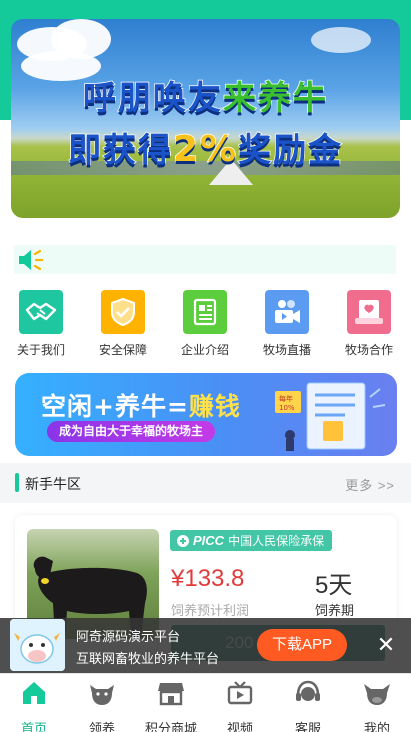 The image size is (411, 732). What do you see at coordinates (308, 690) in the screenshot?
I see `headset-icon` at bounding box center [308, 690].